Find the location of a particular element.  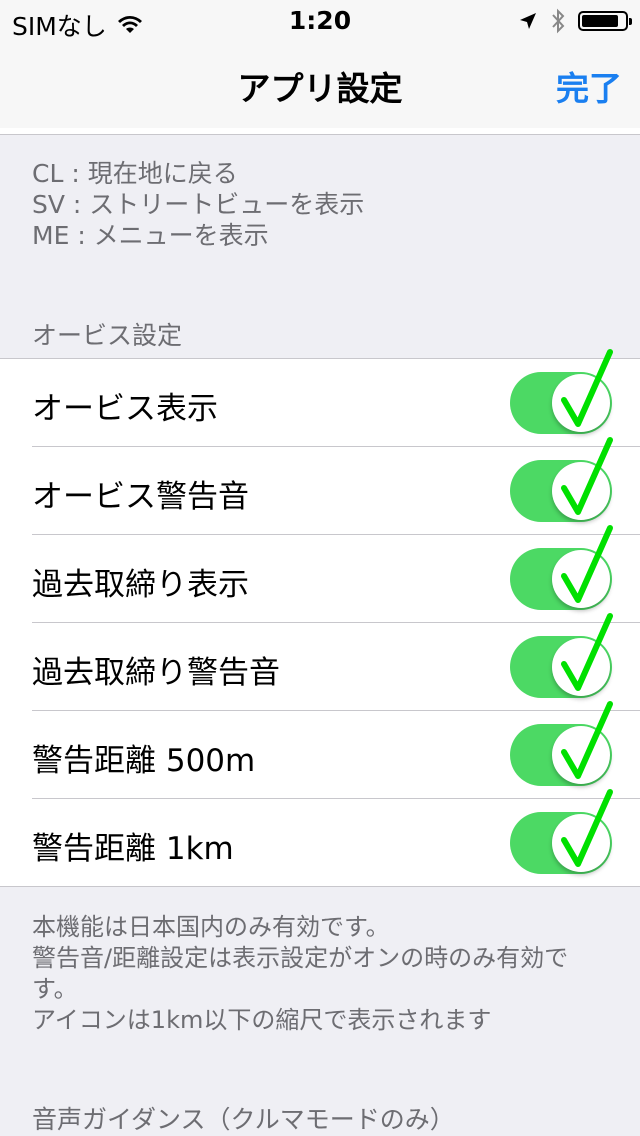

settings-row: オービス表示 is located at coordinates (336, 398).